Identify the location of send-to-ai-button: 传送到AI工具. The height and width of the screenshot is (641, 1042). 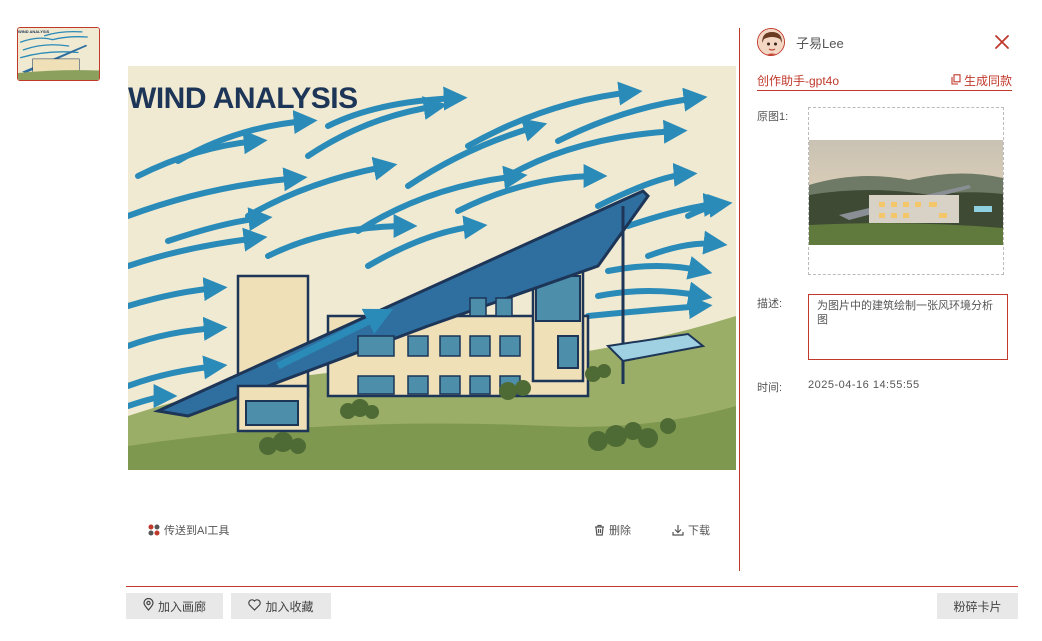
(188, 530).